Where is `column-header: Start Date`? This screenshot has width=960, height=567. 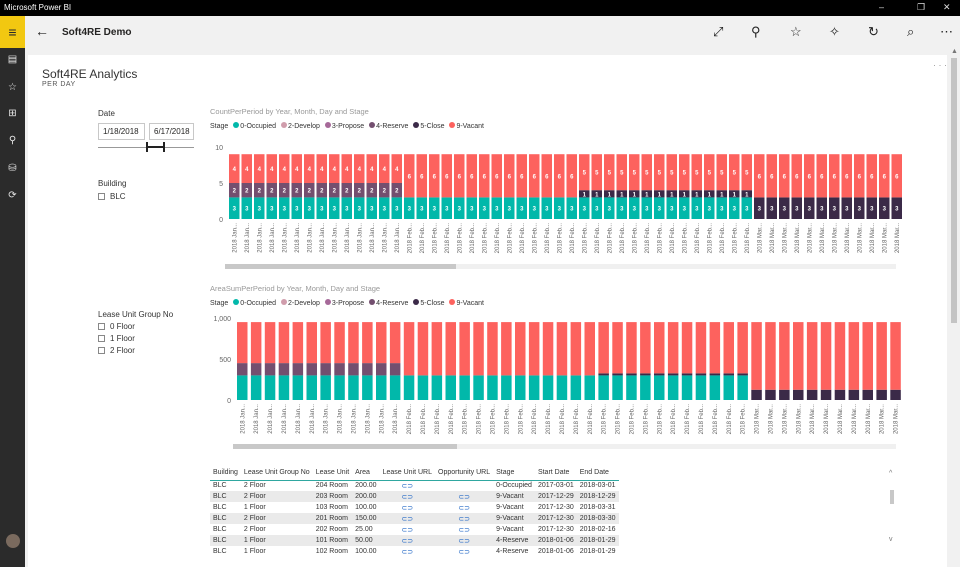 column-header: Start Date is located at coordinates (555, 473).